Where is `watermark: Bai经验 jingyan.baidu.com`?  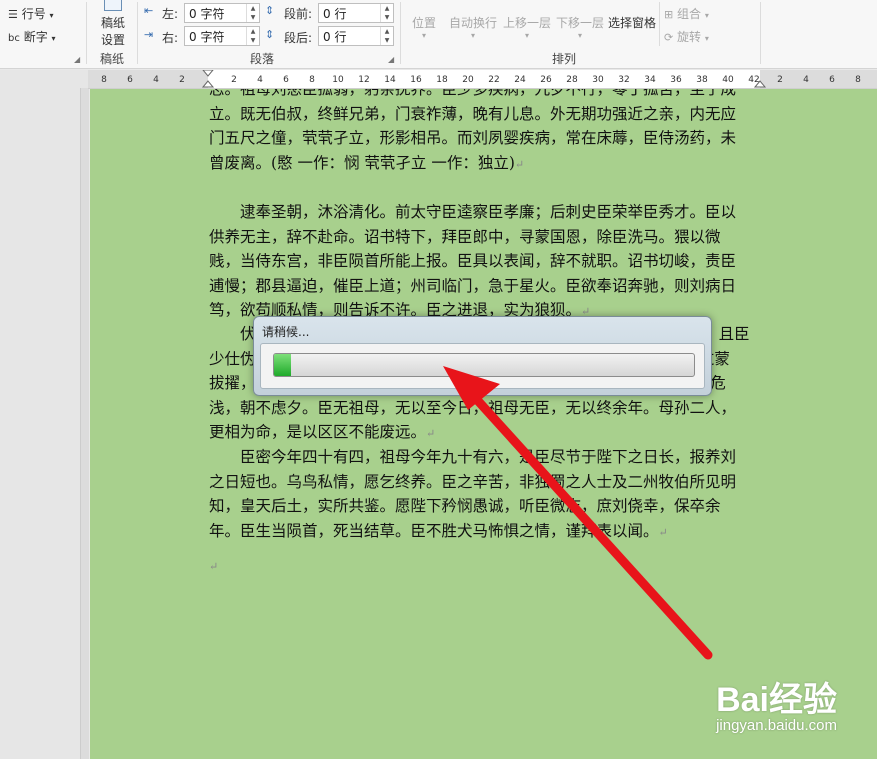
watermark: Bai经验 jingyan.baidu.com is located at coordinates (776, 703).